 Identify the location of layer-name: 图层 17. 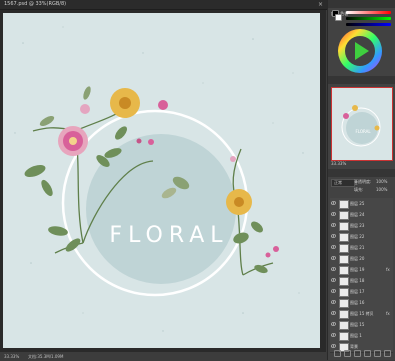
(357, 291).